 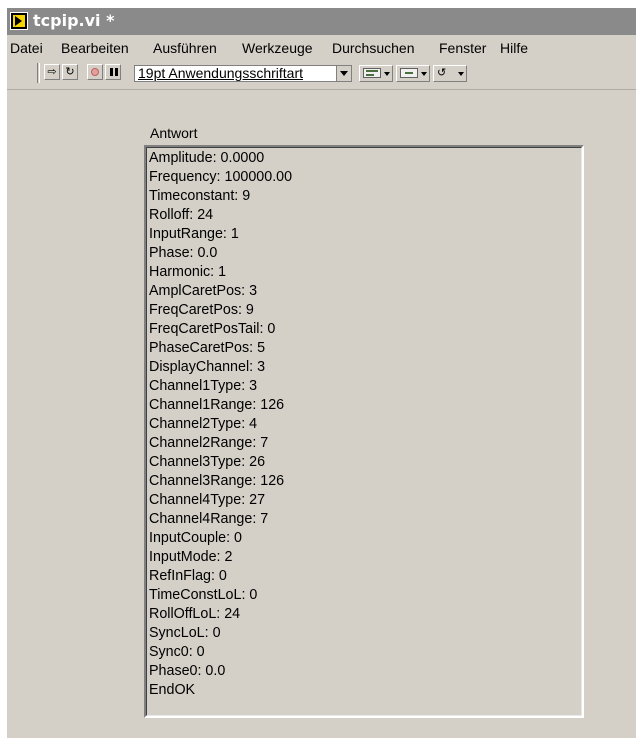 I want to click on antwort-line: RefInFlag: 0, so click(x=188, y=576).